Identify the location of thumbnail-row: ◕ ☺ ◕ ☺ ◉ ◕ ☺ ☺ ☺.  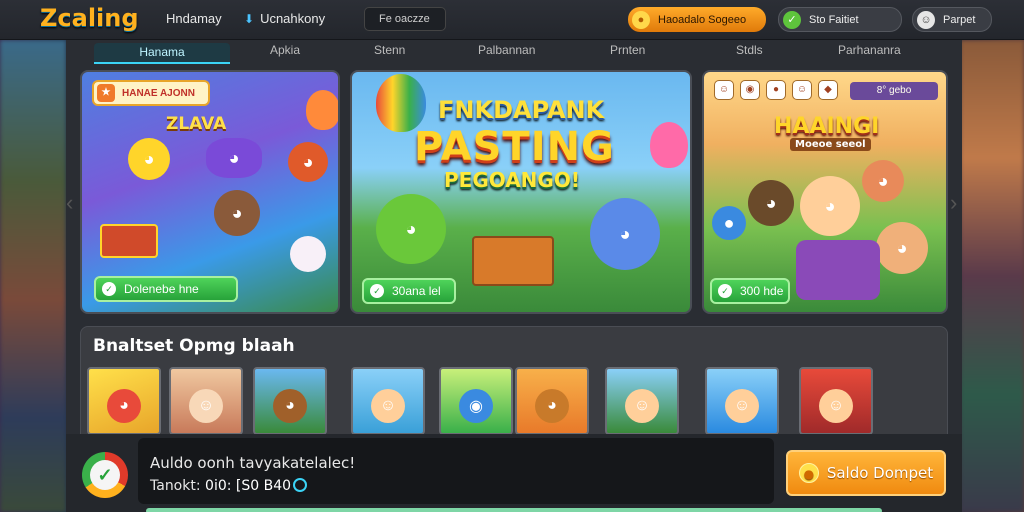
(517, 402).